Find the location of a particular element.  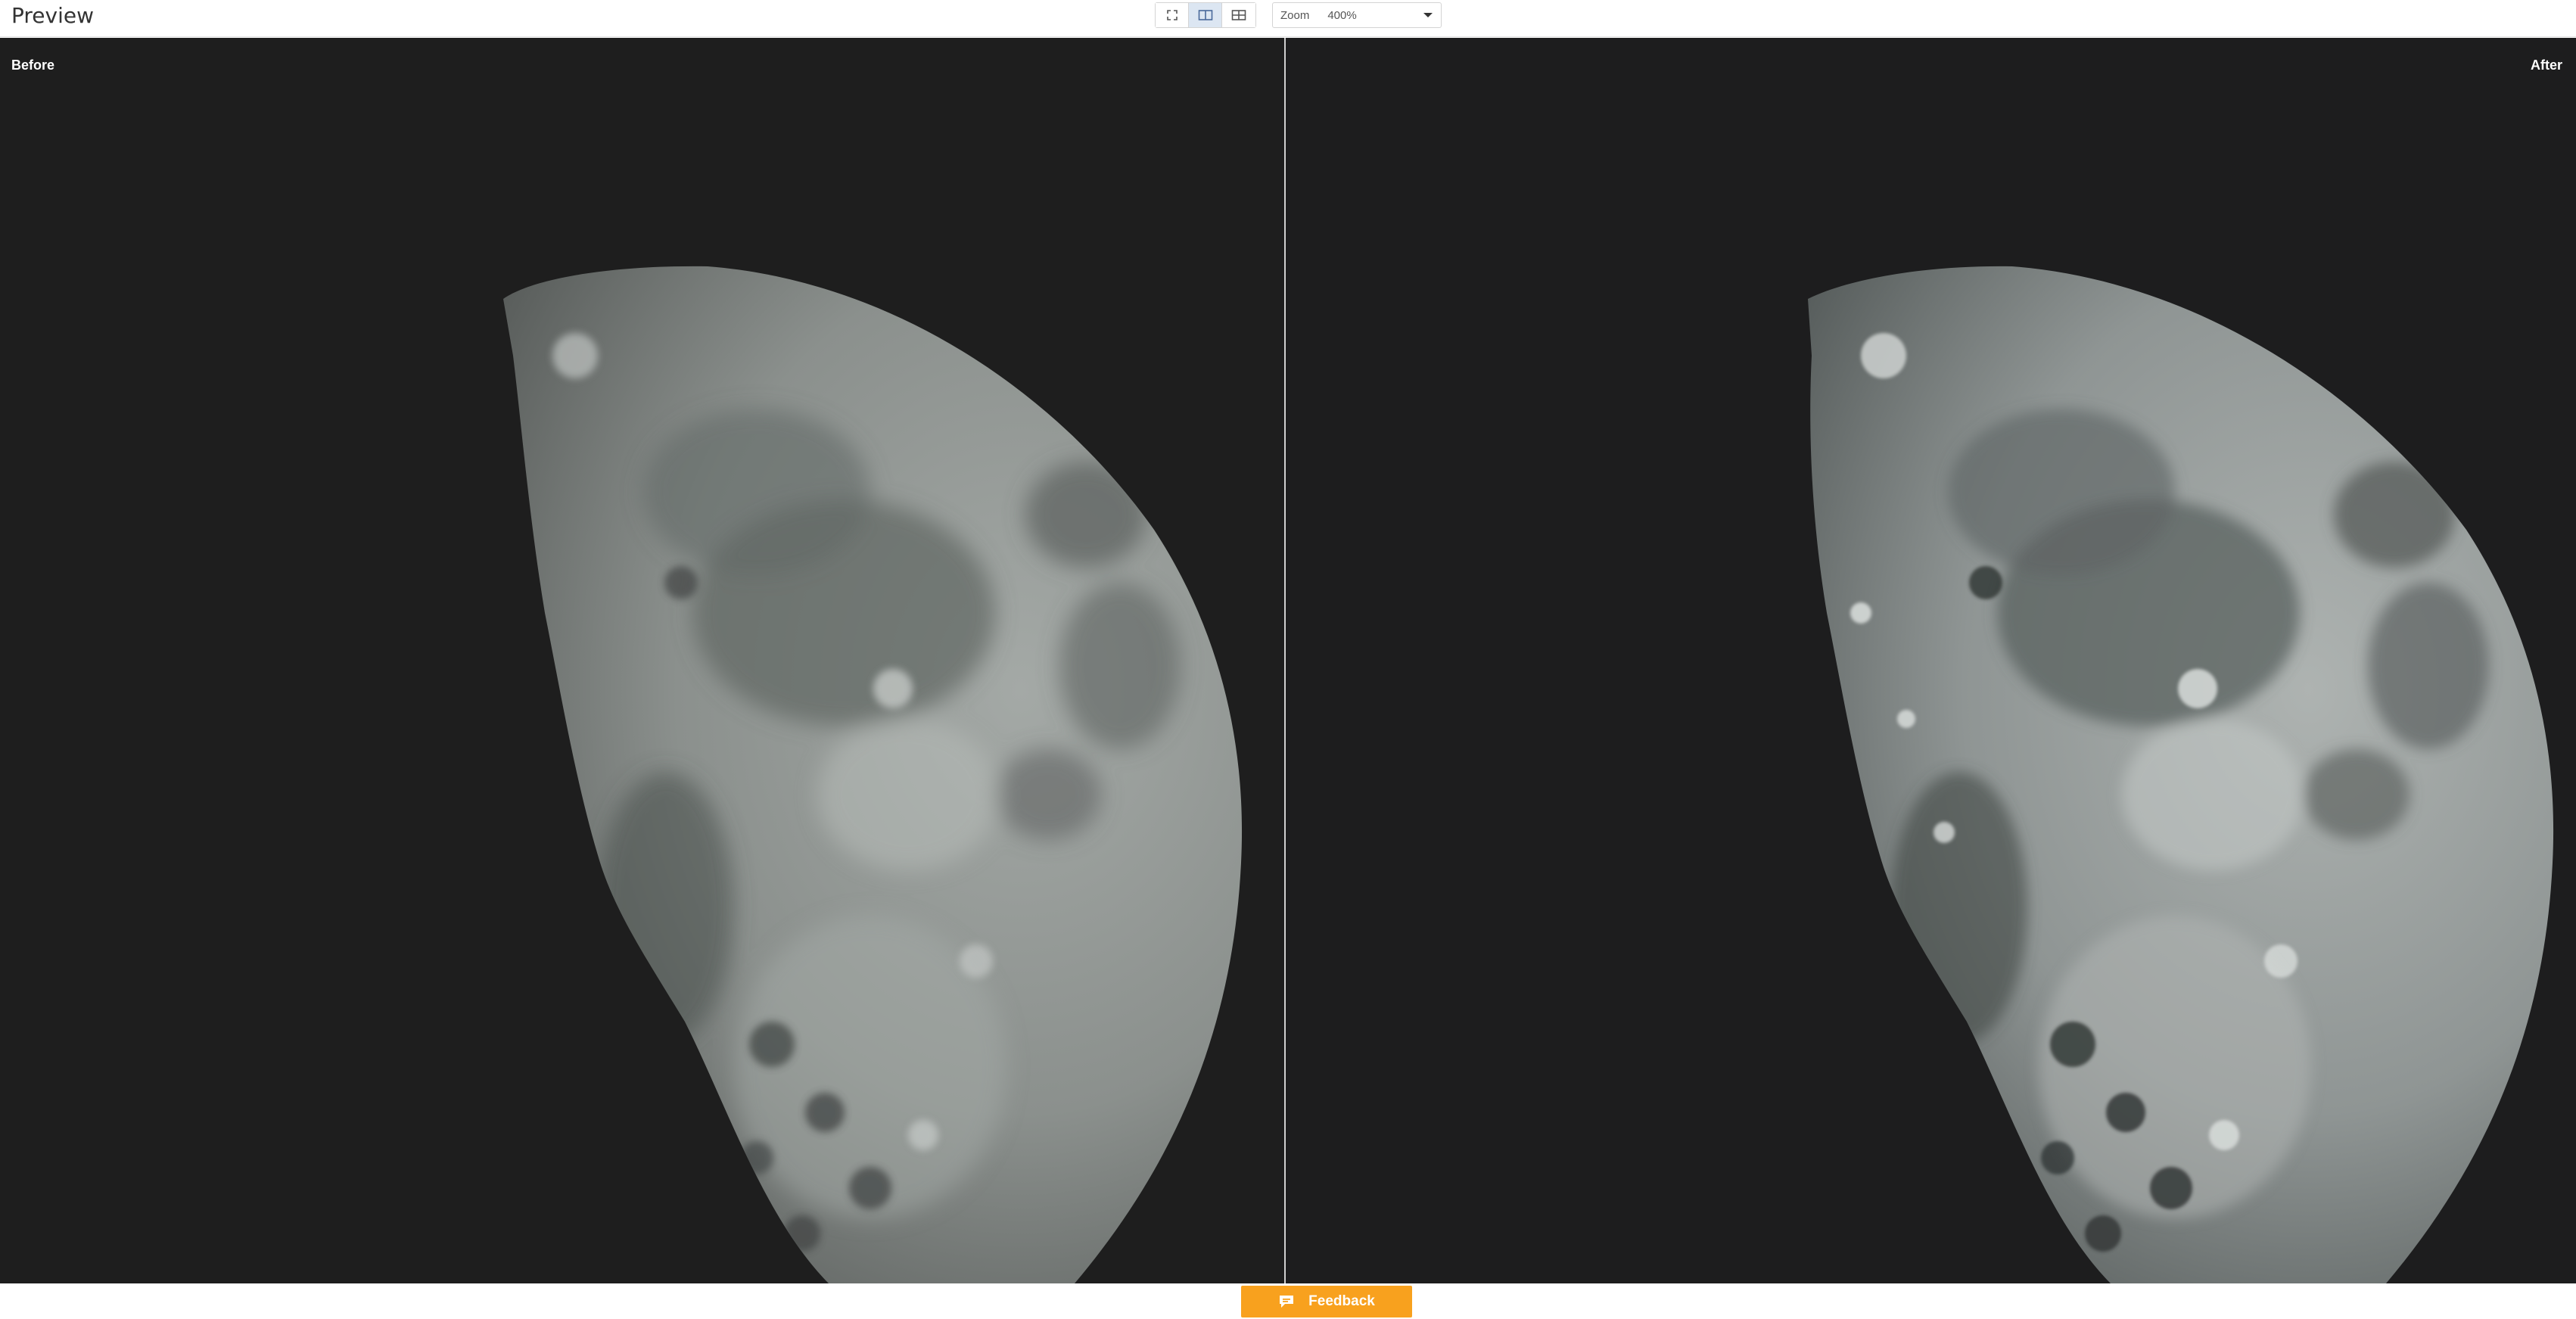

zoom-value: 400% is located at coordinates (1342, 15).